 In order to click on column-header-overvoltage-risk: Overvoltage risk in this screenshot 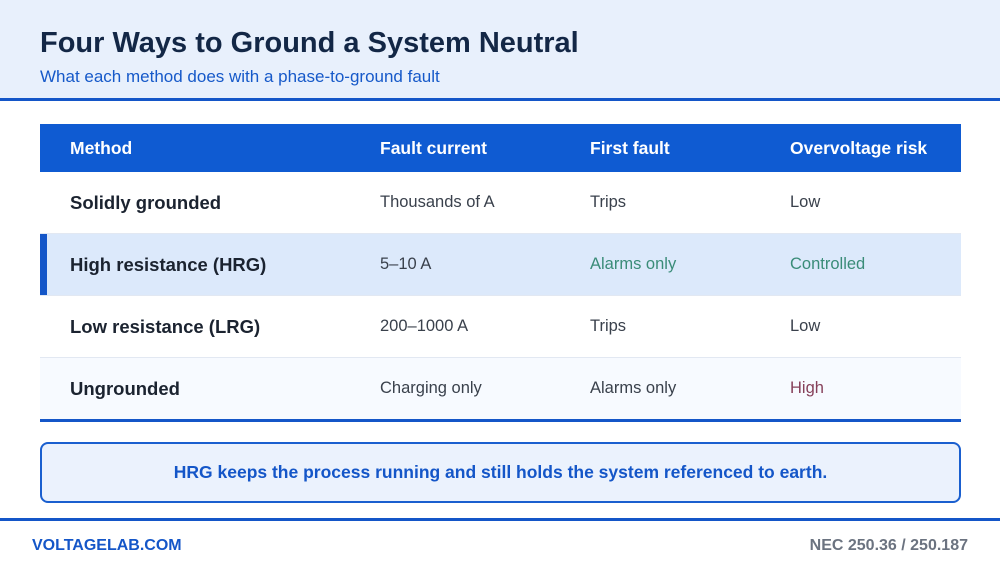, I will do `click(859, 148)`.